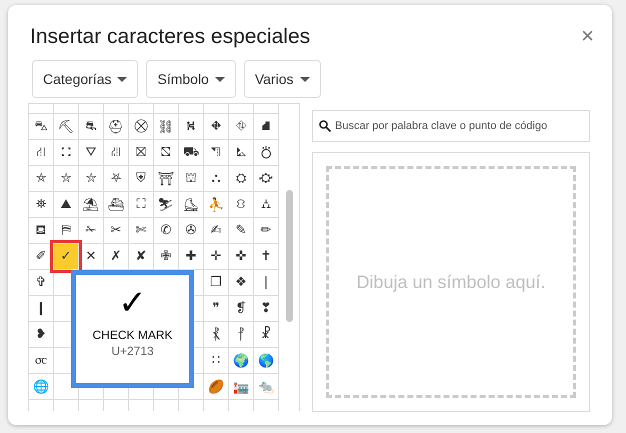 The height and width of the screenshot is (433, 626). What do you see at coordinates (325, 126) in the screenshot?
I see `search-icon` at bounding box center [325, 126].